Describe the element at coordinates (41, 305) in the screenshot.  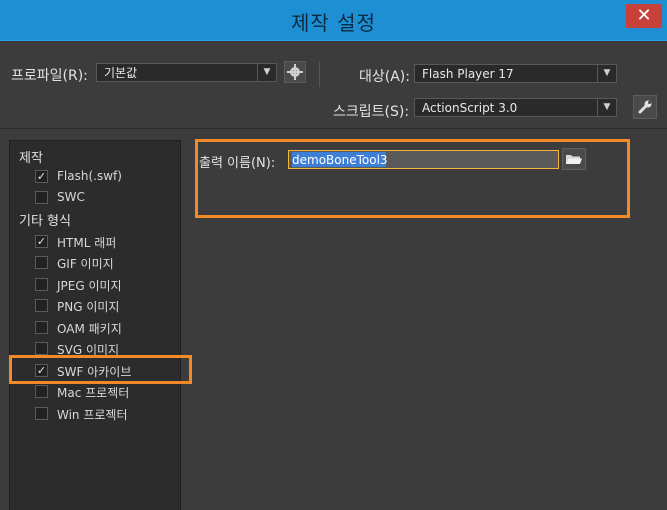
I see `checkbox-png-image` at that location.